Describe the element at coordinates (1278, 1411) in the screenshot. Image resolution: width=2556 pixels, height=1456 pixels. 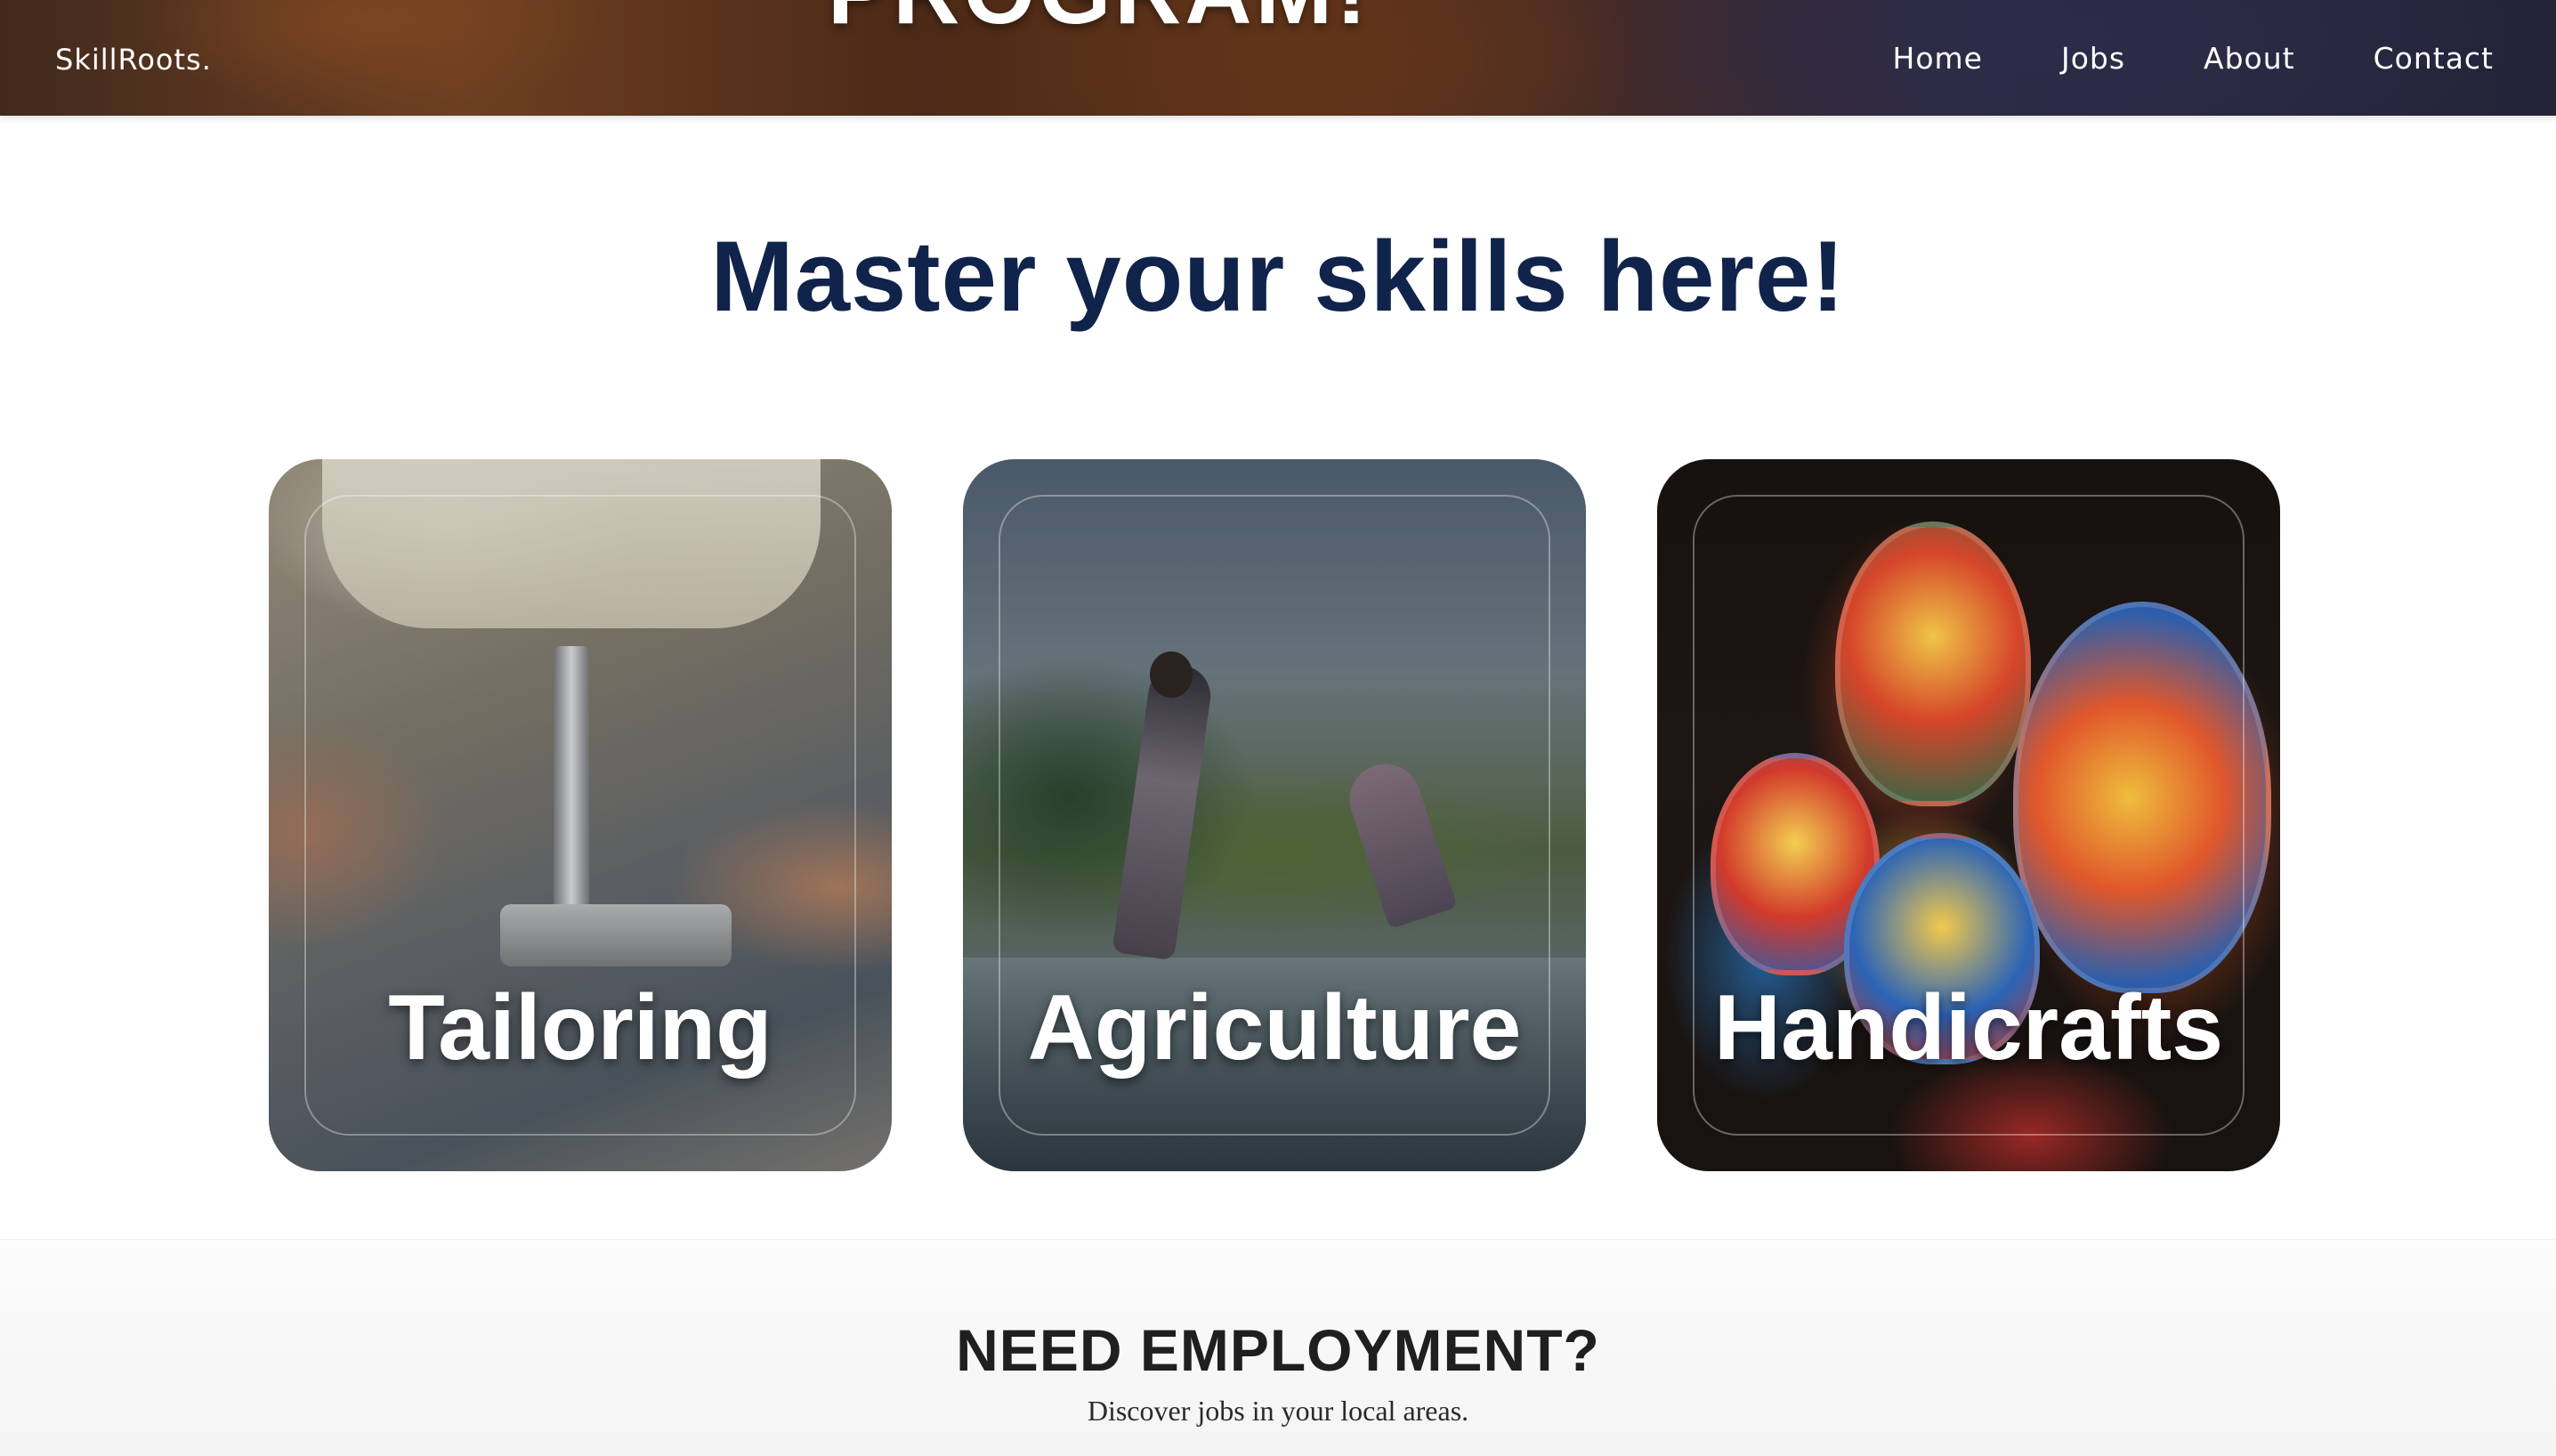
I see `employment-subtitle: Discover jobs in your local areas.` at that location.